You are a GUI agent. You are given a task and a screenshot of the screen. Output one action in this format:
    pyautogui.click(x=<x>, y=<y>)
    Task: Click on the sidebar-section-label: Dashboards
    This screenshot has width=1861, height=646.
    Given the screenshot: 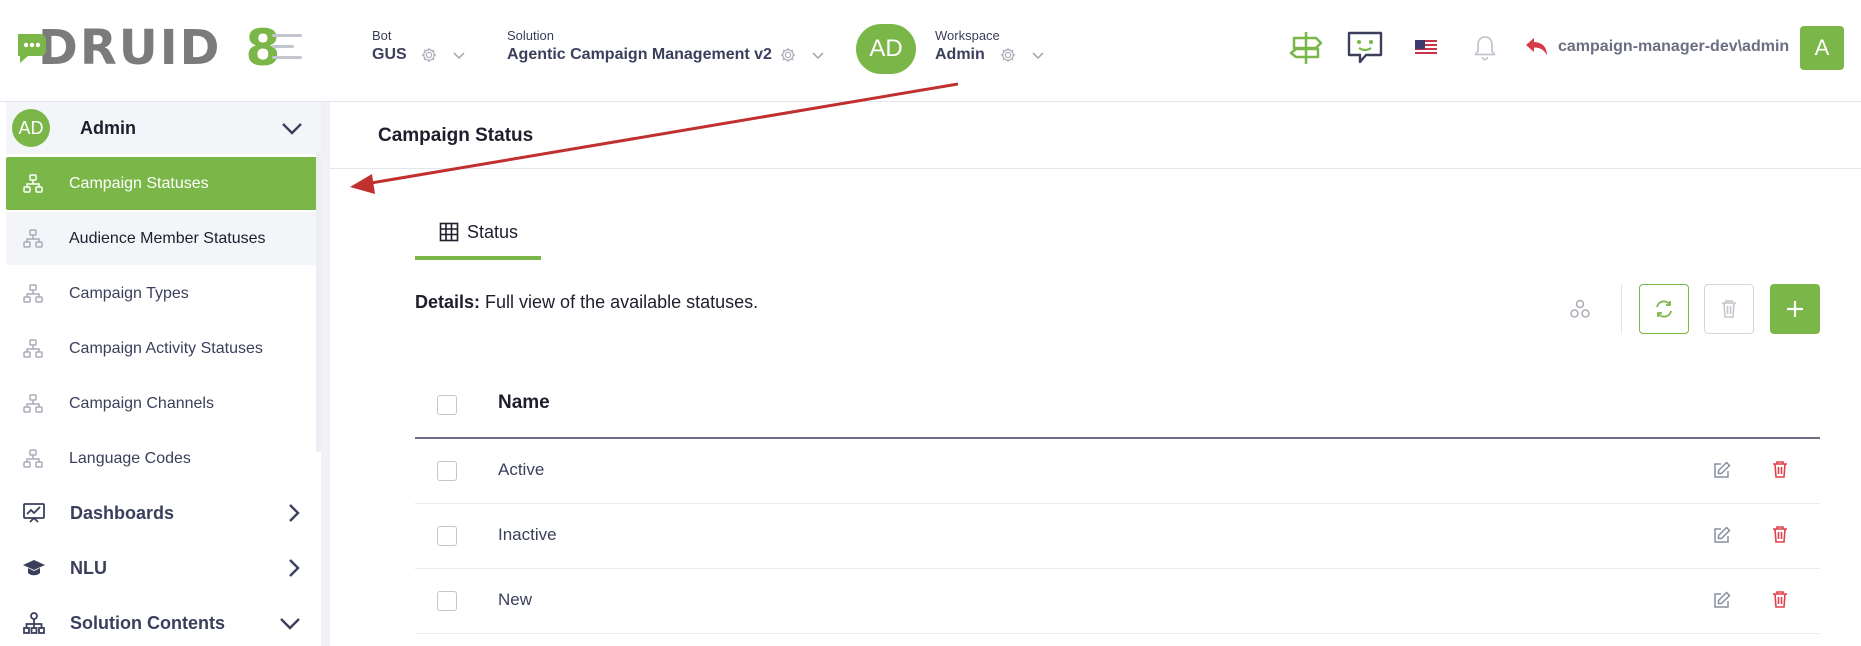 What is the action you would take?
    pyautogui.click(x=122, y=512)
    